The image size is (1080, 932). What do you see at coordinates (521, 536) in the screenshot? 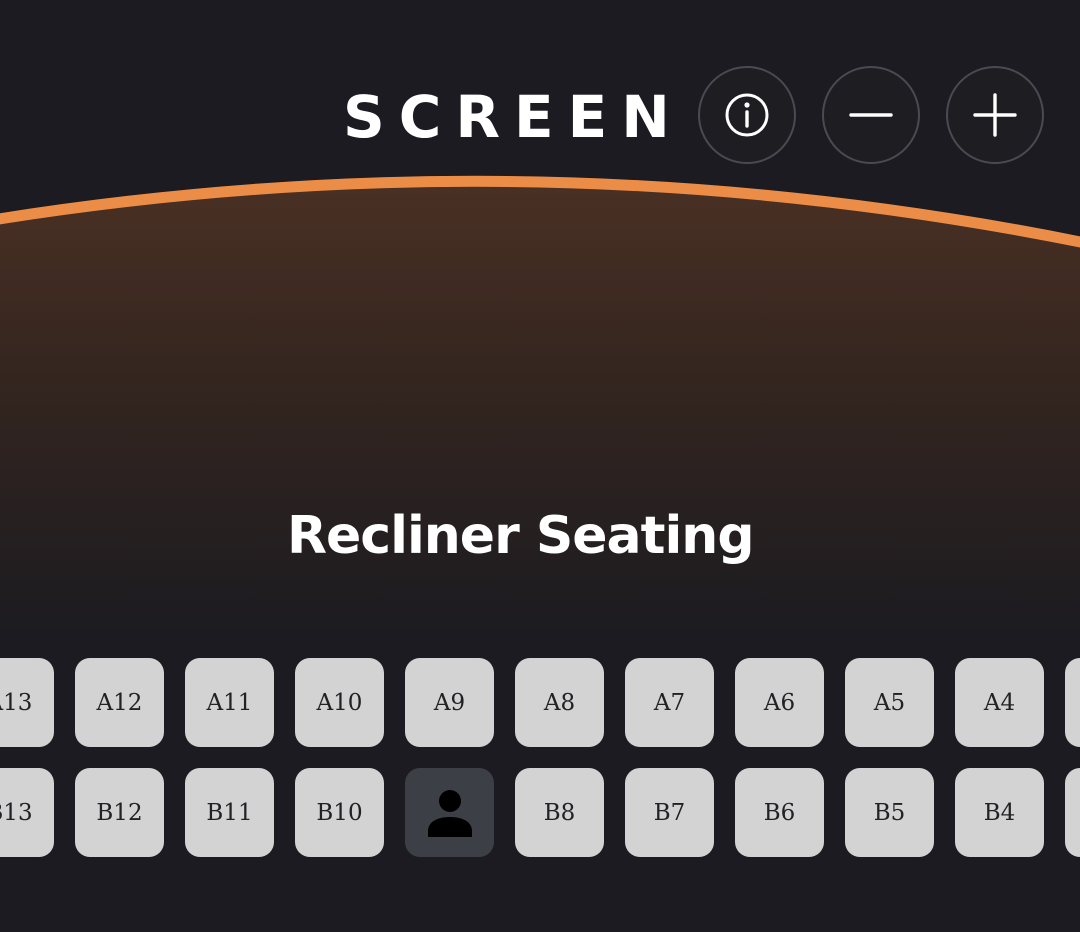
I see `section-title: Recliner Seating` at bounding box center [521, 536].